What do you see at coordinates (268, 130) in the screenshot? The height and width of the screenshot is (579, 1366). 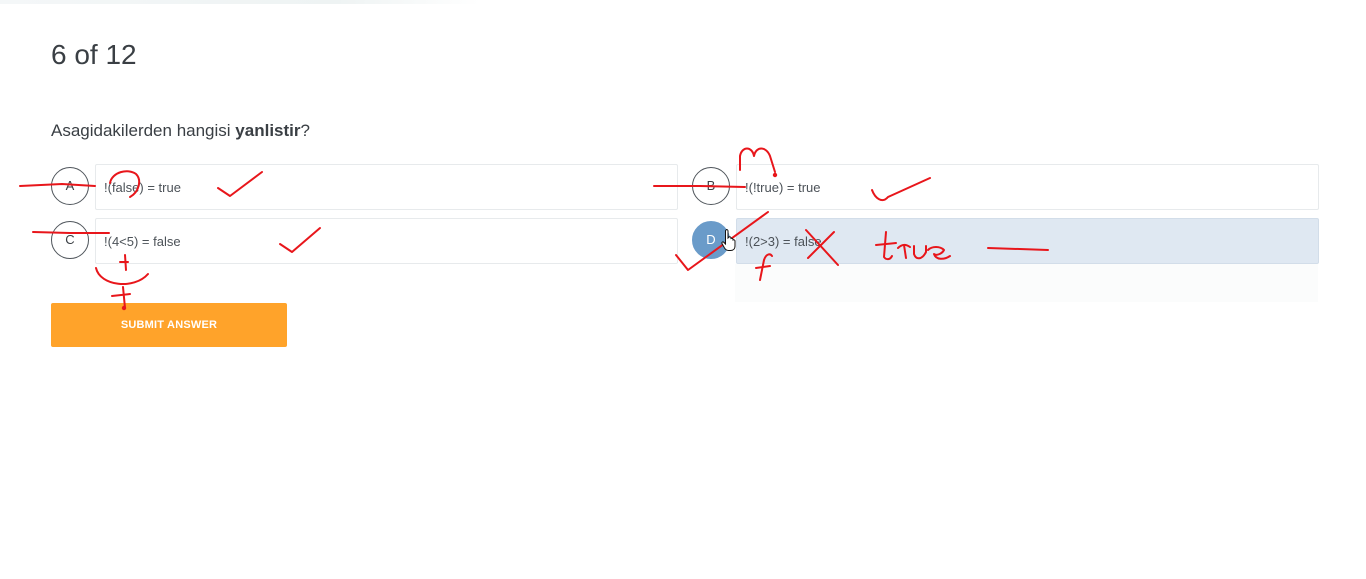 I see `question-emphasis: yanlistir` at bounding box center [268, 130].